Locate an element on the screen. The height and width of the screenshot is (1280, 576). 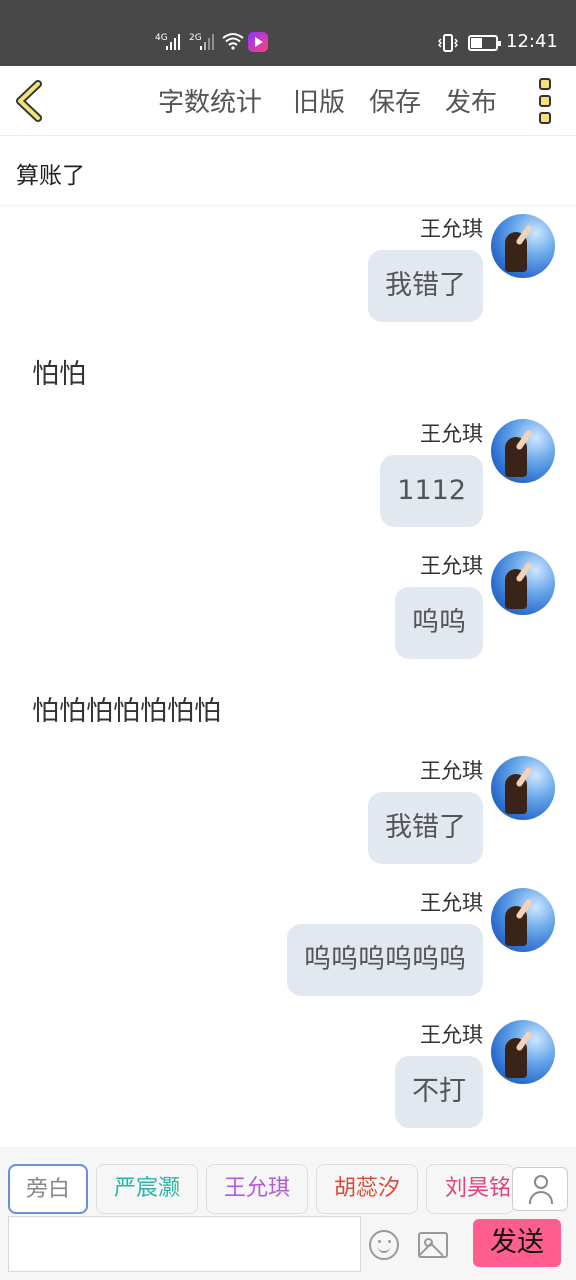
word-count-button: 字数统计 is located at coordinates (210, 100).